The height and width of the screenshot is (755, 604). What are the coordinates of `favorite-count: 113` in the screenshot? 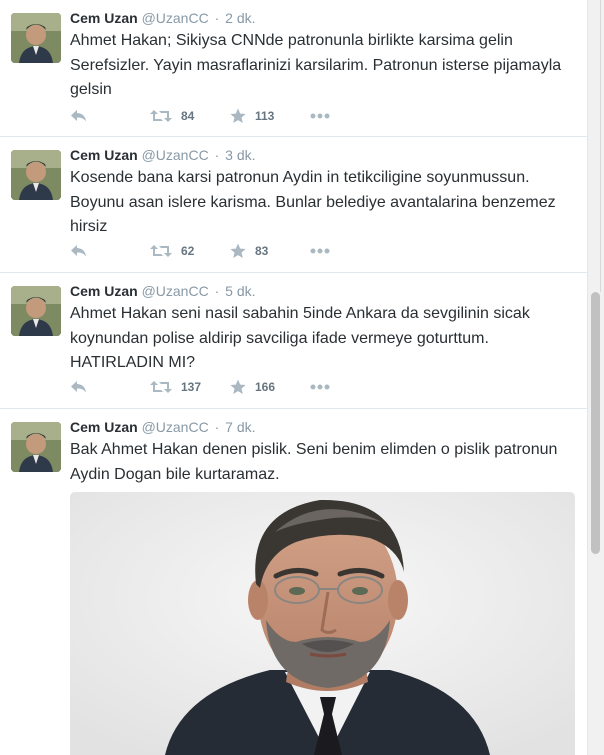 It's located at (265, 116).